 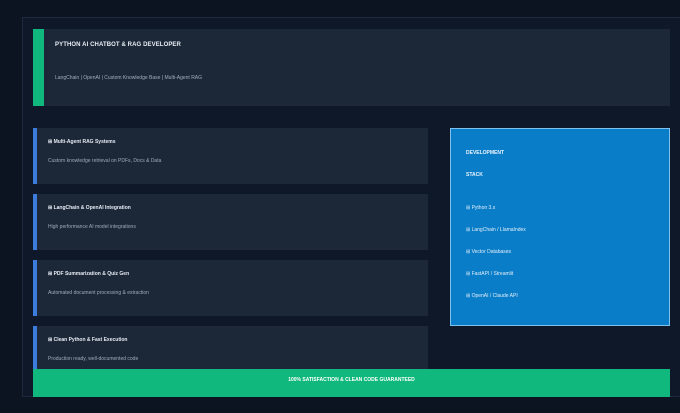 What do you see at coordinates (38, 67) in the screenshot?
I see `header-accent-bar` at bounding box center [38, 67].